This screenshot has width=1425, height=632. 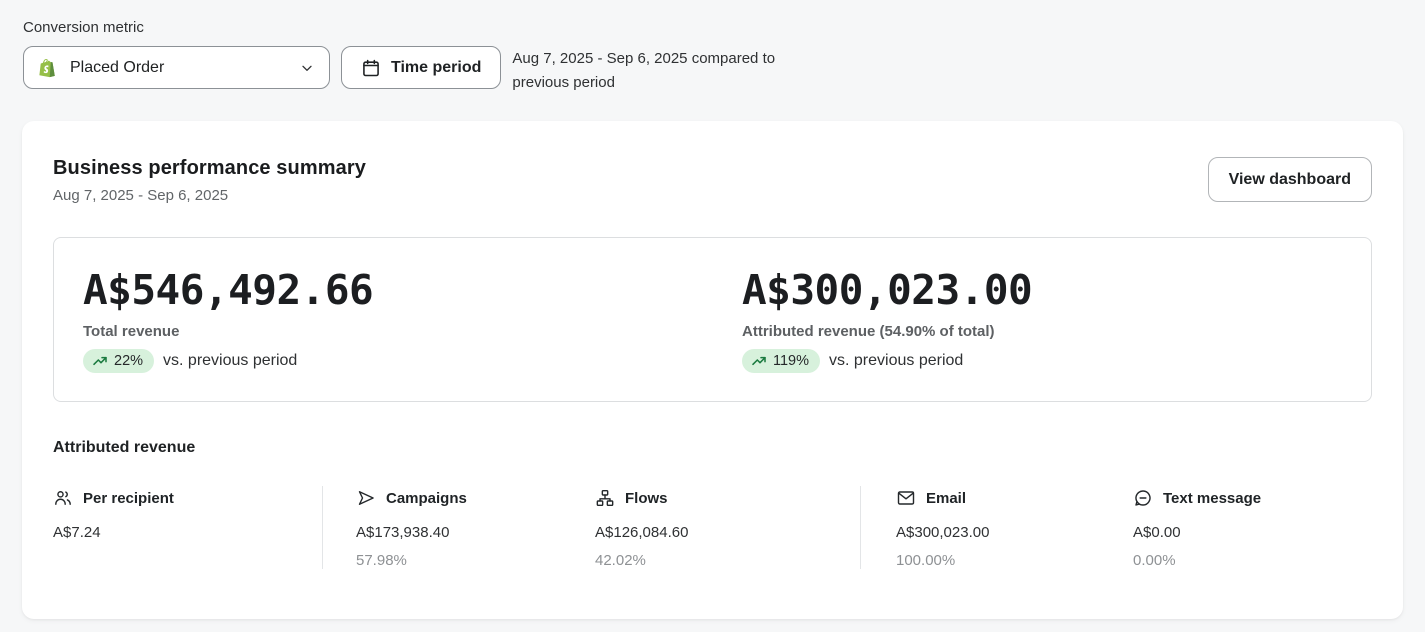 I want to click on campaigns-value: A$173,938.40, so click(x=403, y=533).